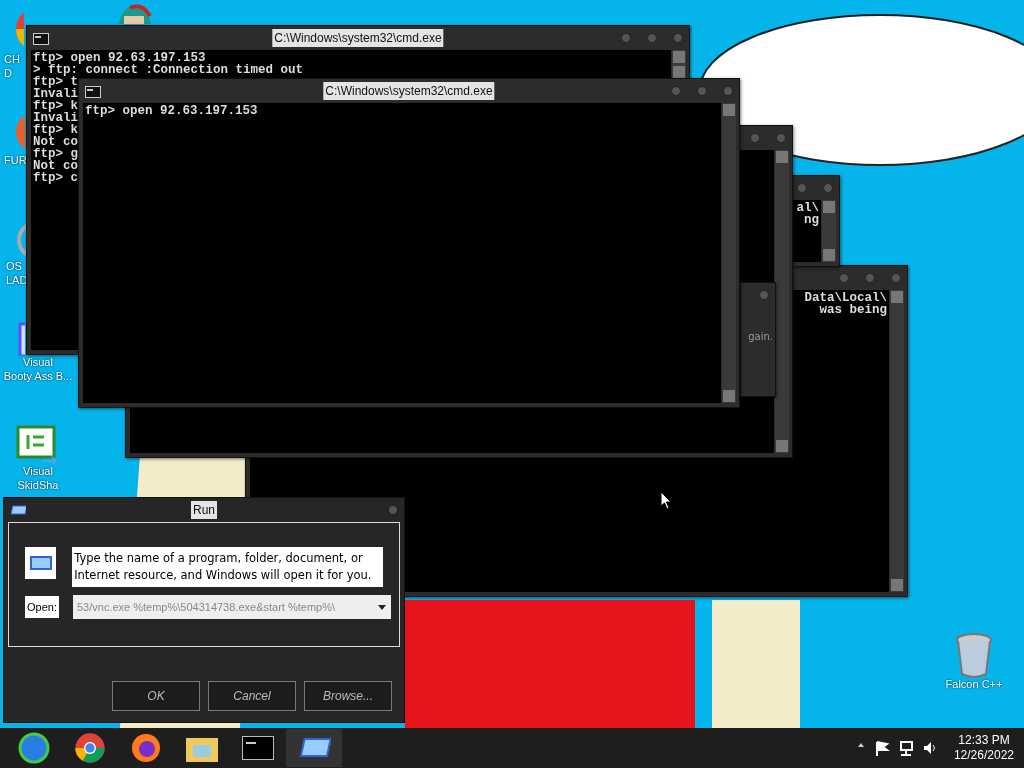  What do you see at coordinates (853, 310) in the screenshot?
I see `console-line: was being` at bounding box center [853, 310].